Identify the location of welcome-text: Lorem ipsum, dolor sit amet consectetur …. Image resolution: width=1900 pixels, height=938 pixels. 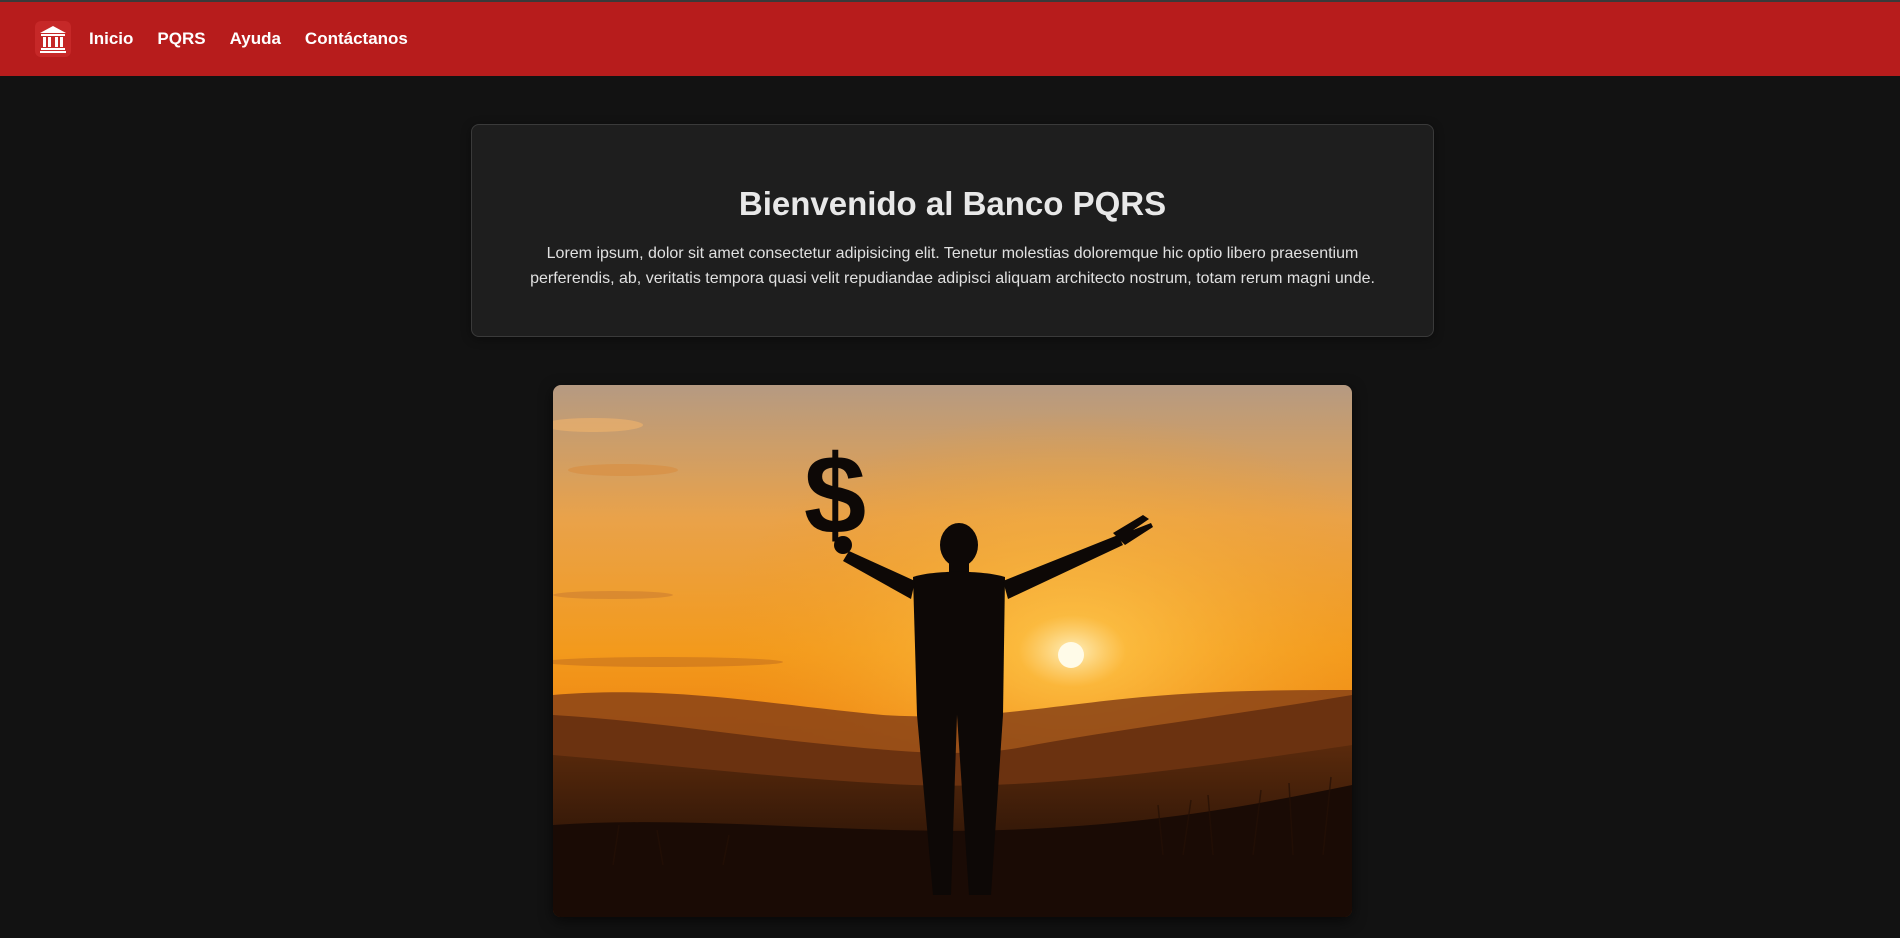
(952, 266).